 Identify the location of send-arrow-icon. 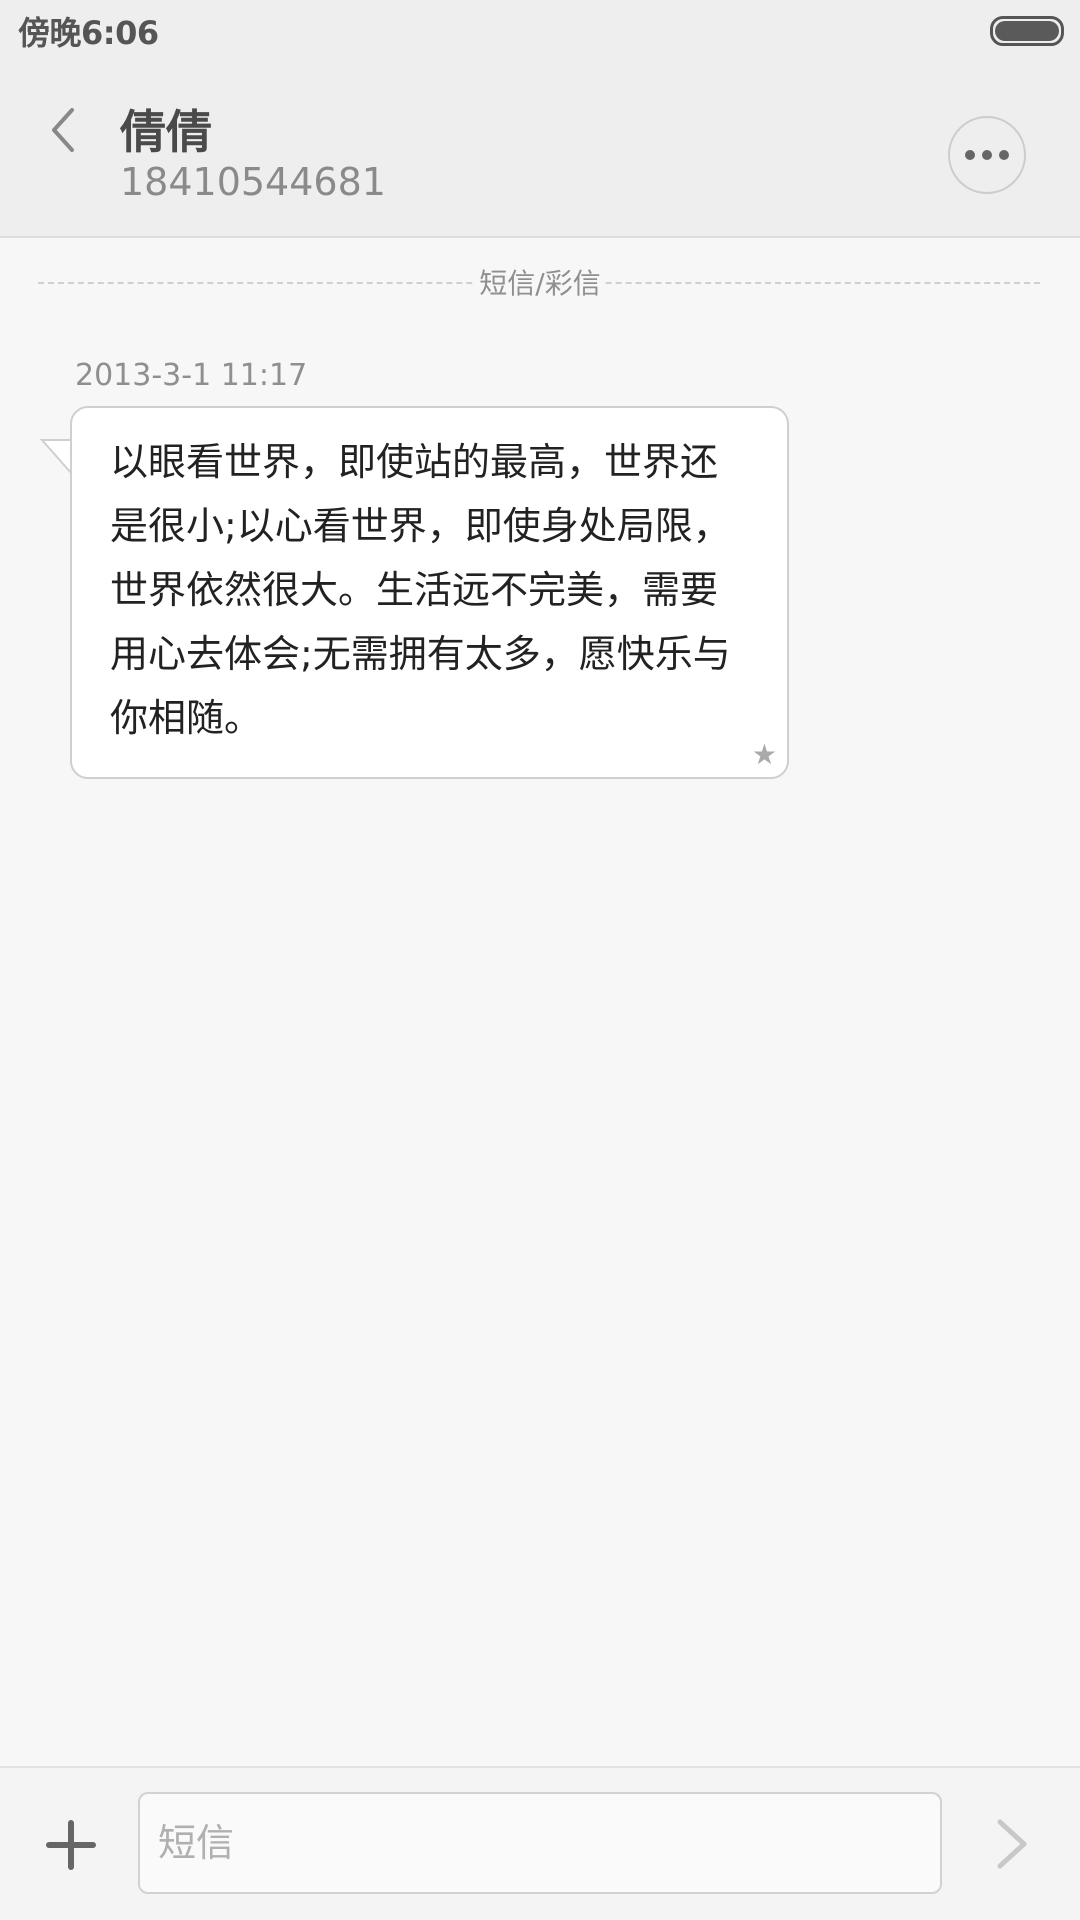
(1012, 1844).